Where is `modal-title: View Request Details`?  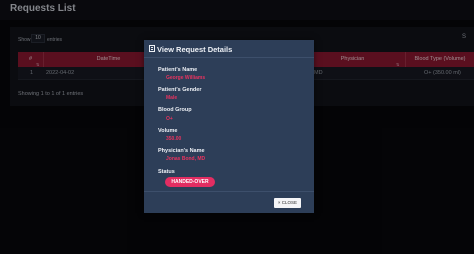
modal-title: View Request Details is located at coordinates (195, 49).